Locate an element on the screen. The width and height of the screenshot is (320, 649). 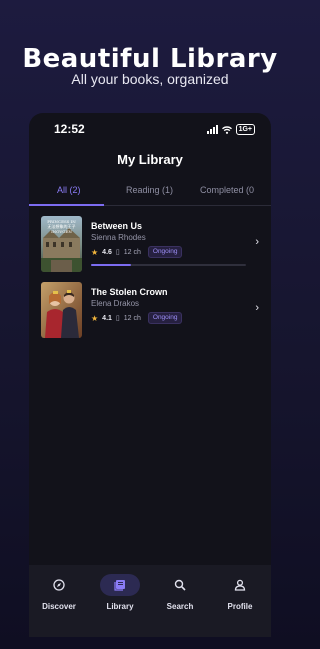
book-title: The Stolen Crown is located at coordinates (129, 292).